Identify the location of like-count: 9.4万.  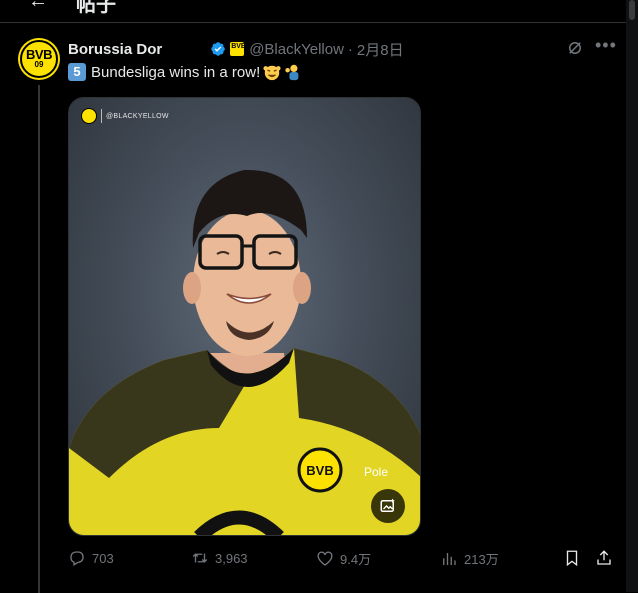
(356, 559).